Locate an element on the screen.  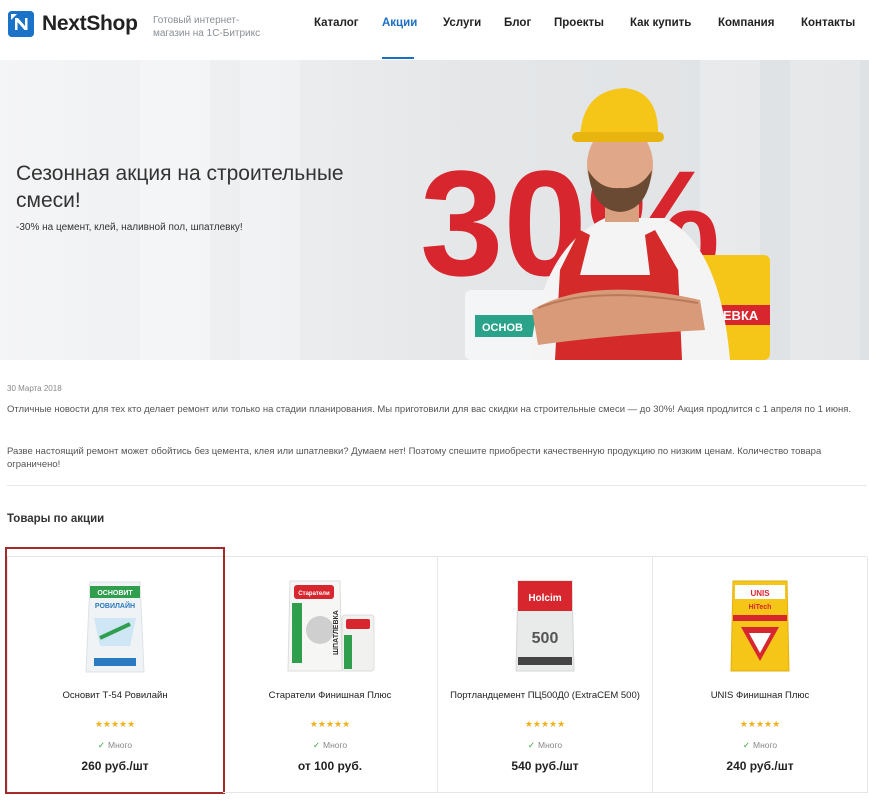
product-name: Портландцемент ПЦ500Д0 (ExtraCEM 500) is located at coordinates (545, 696).